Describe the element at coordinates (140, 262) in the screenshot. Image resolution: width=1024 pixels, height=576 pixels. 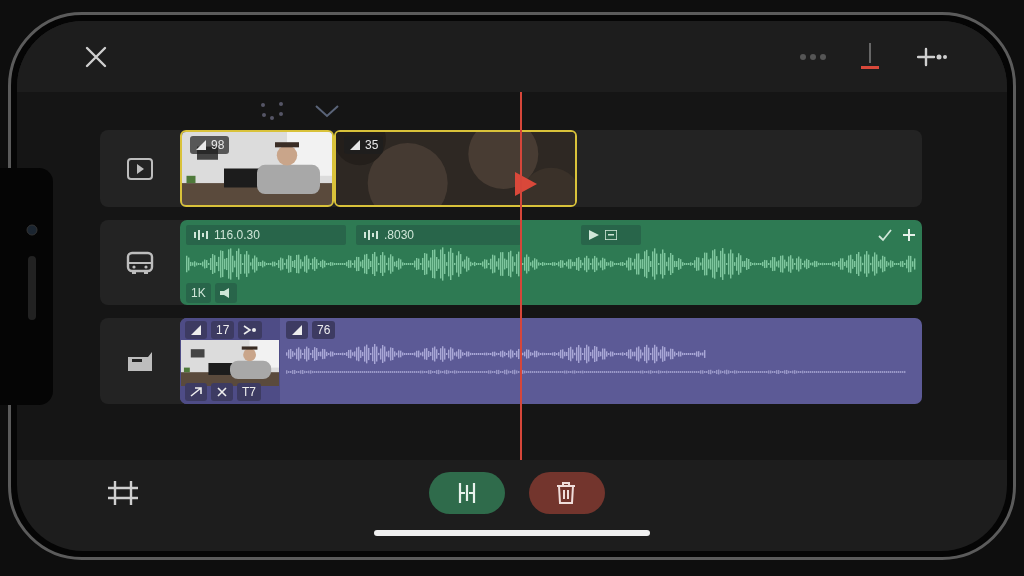
I see `tray-icon` at that location.